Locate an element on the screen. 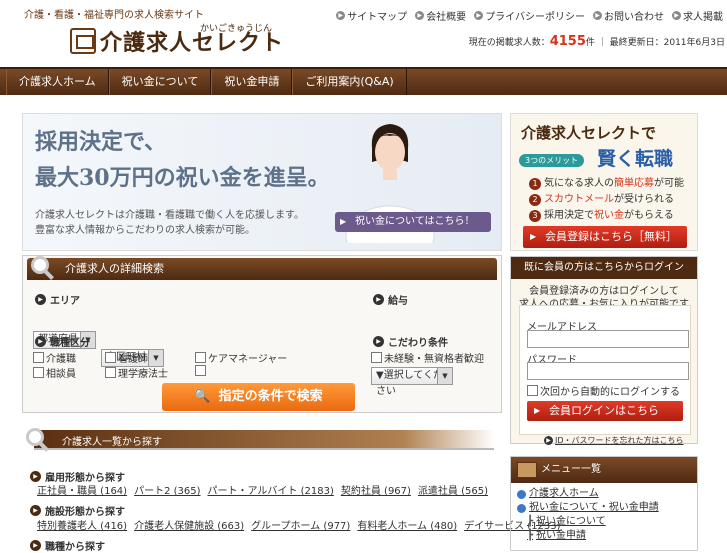 The width and height of the screenshot is (727, 553). site-logo: 介護求人セレクト かいごきゅうじん is located at coordinates (177, 40).